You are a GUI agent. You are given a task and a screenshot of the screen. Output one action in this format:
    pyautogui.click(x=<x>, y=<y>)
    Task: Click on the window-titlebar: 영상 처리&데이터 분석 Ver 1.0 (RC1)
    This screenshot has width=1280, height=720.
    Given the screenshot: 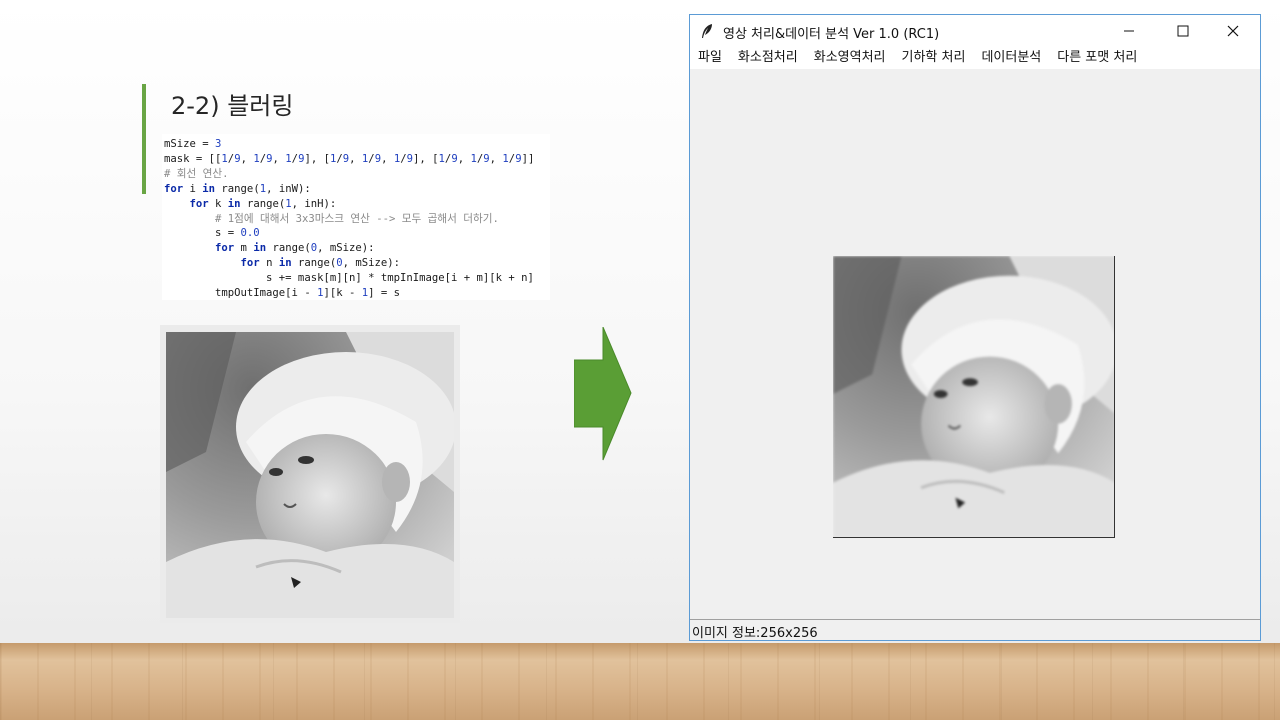 What is the action you would take?
    pyautogui.click(x=975, y=31)
    